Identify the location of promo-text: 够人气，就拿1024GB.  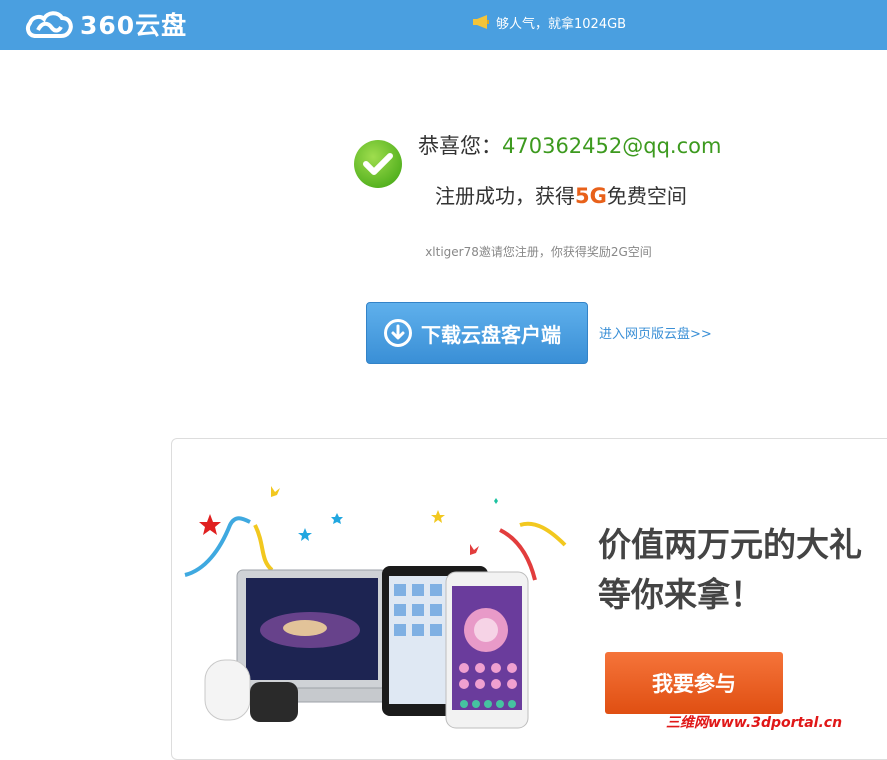
(561, 24).